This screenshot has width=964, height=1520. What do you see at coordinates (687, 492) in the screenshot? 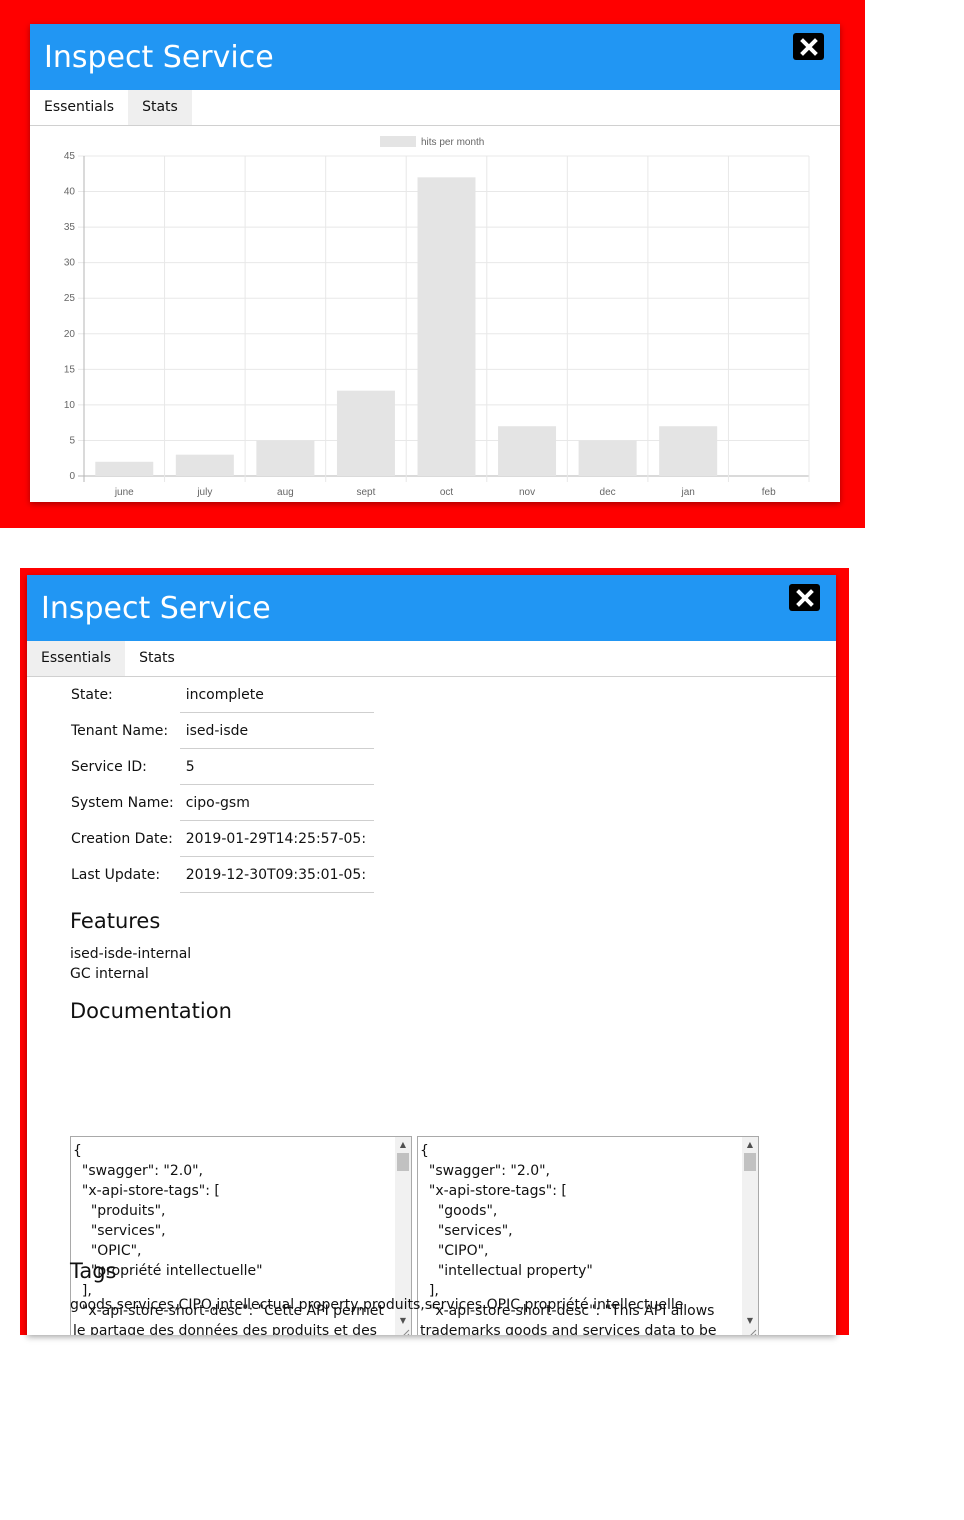
I see `x-tick-label: jan` at bounding box center [687, 492].